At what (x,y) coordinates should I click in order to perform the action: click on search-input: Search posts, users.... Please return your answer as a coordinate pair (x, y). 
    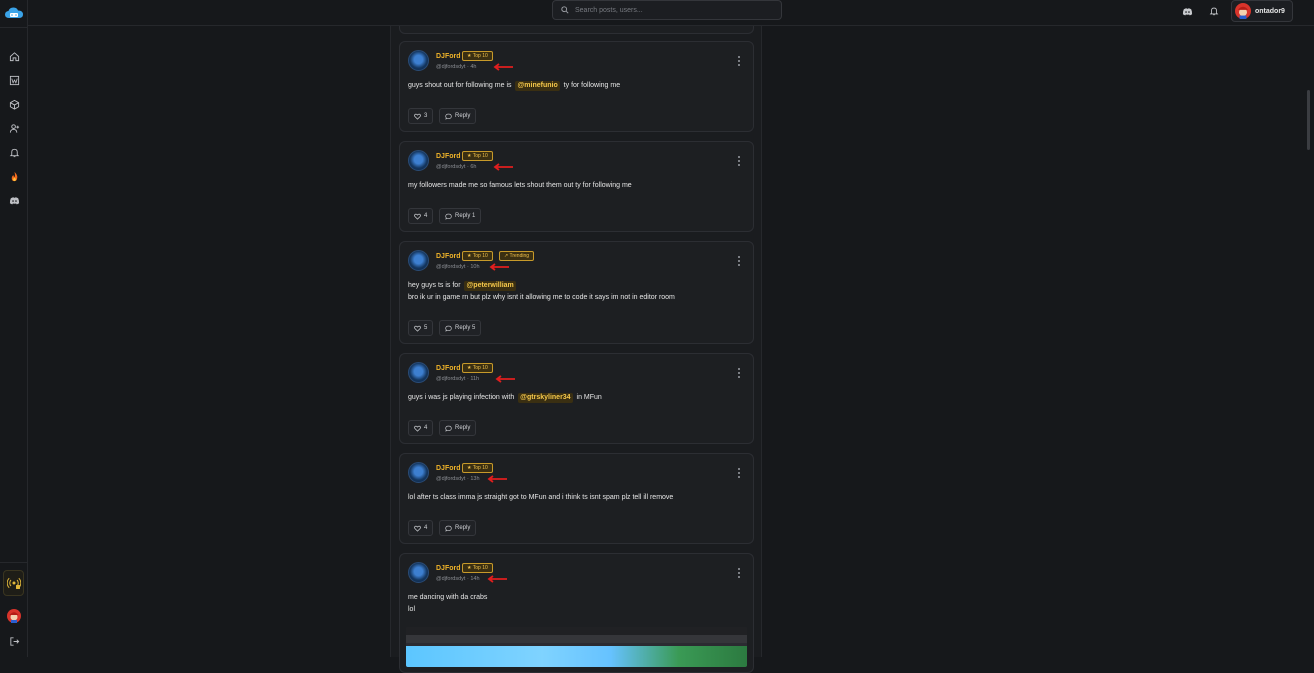
    Looking at the image, I should click on (667, 10).